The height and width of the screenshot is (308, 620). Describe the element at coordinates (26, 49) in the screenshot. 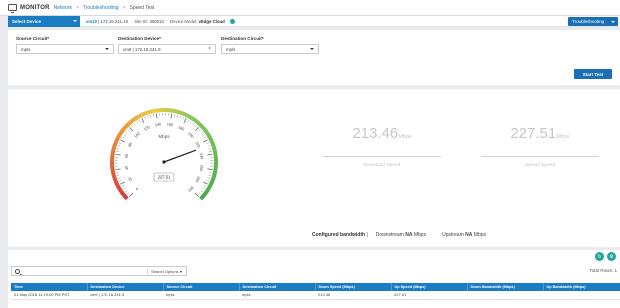

I see `source-circuit-value: mpls` at that location.